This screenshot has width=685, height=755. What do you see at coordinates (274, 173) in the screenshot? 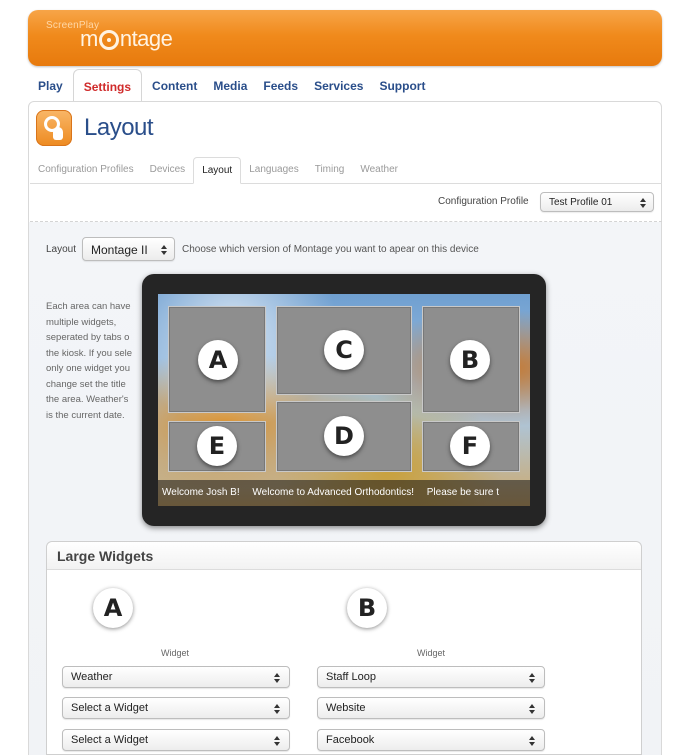
I see `tab-languages: Languages` at bounding box center [274, 173].